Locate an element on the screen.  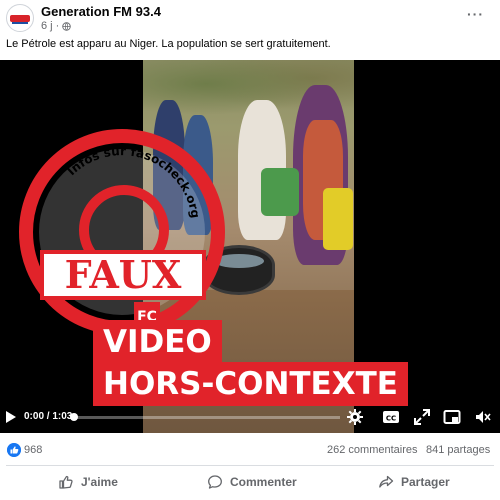
avatar-logo-stripe is located at coordinates (20, 18).